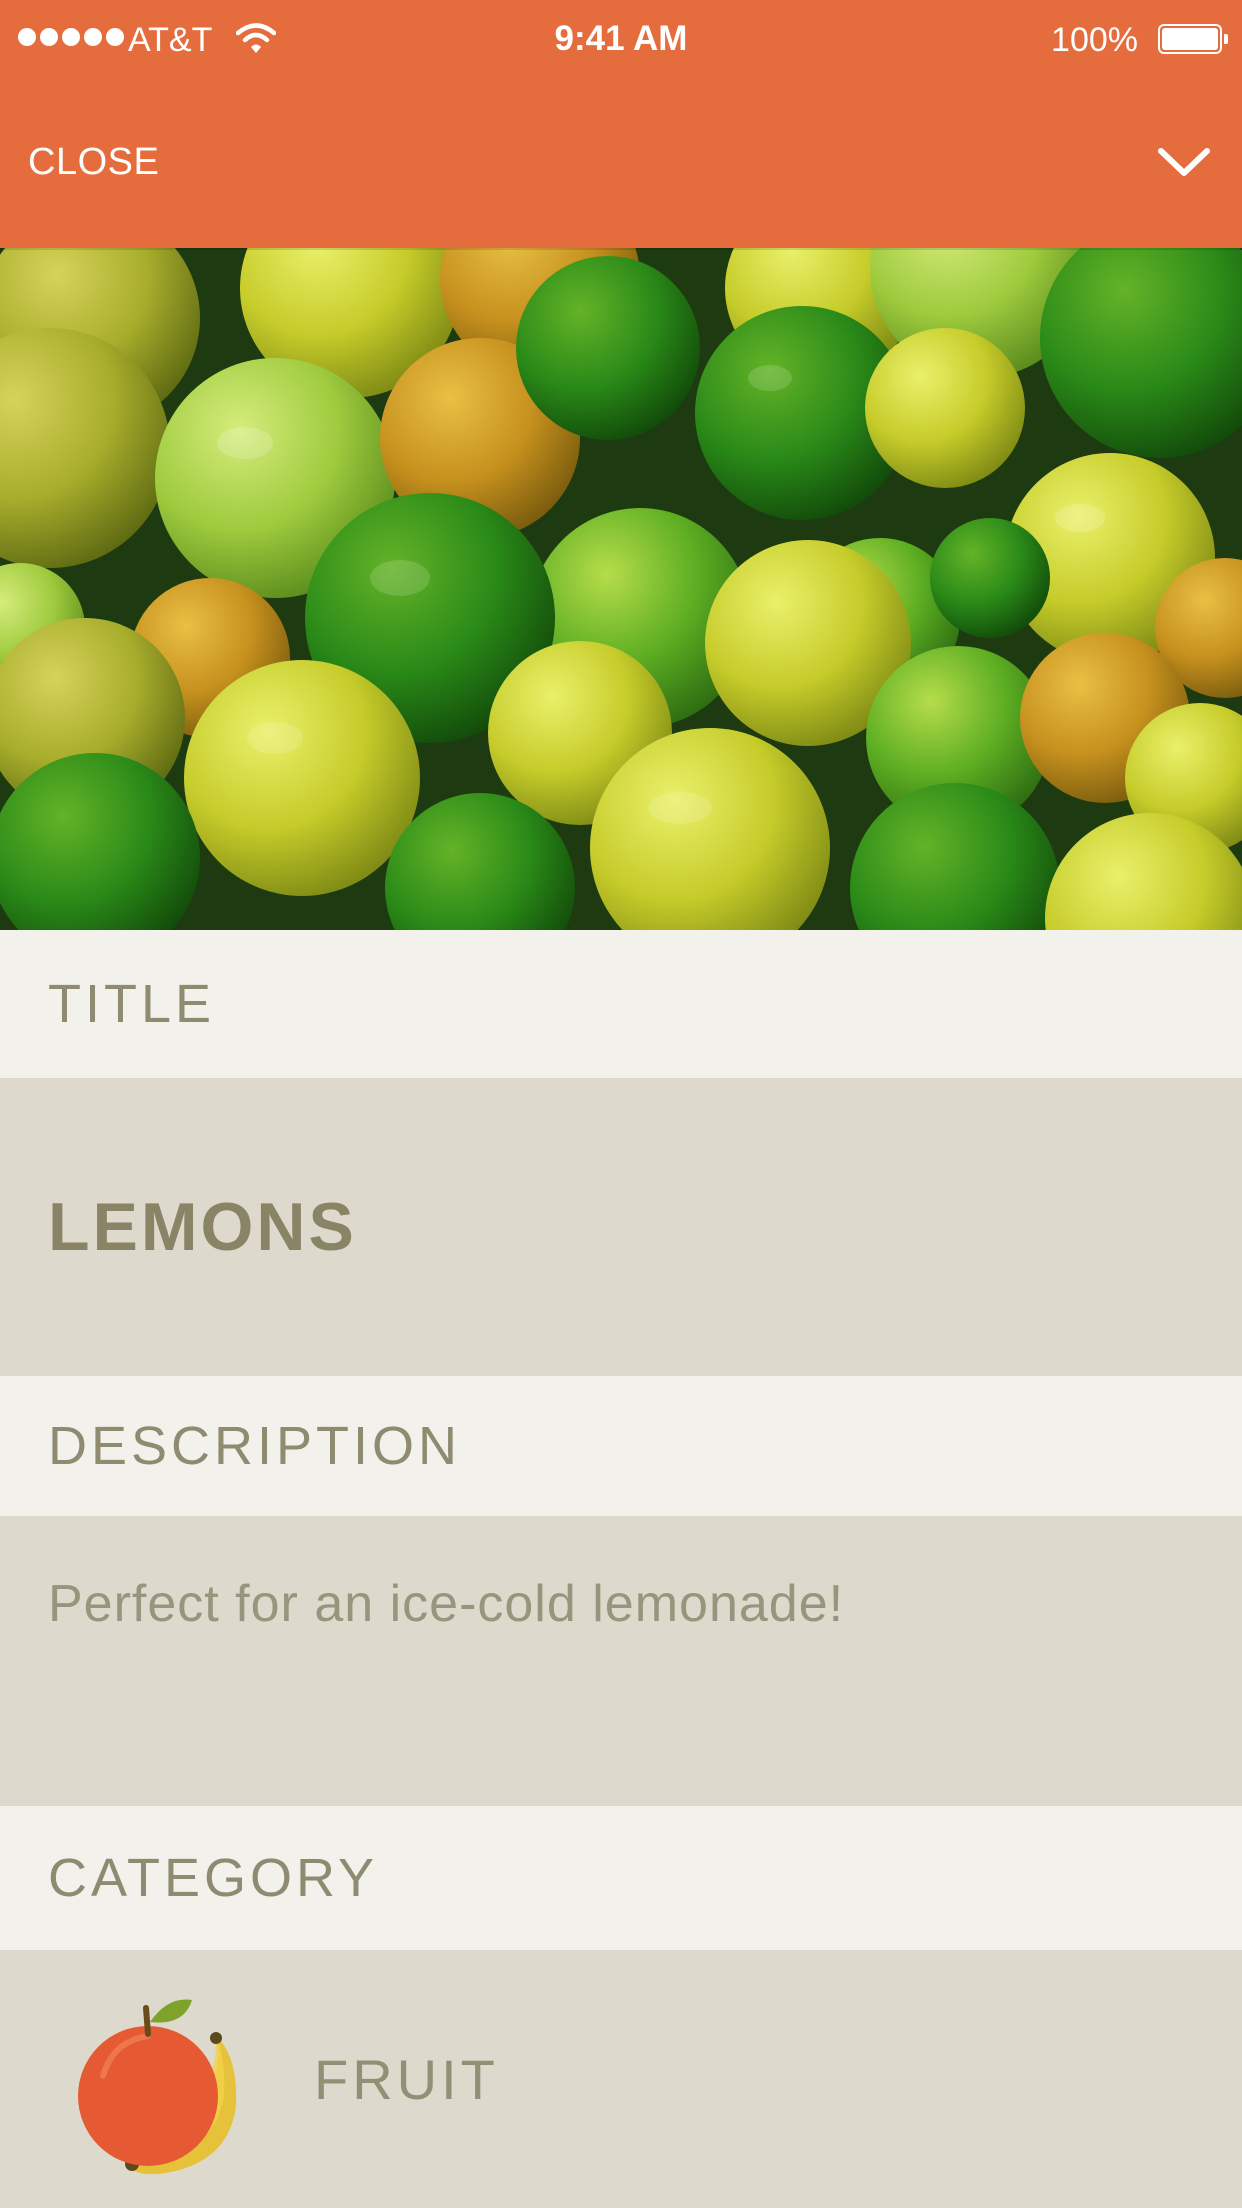 This screenshot has height=2208, width=1242. I want to click on chevron-down-icon, so click(1184, 162).